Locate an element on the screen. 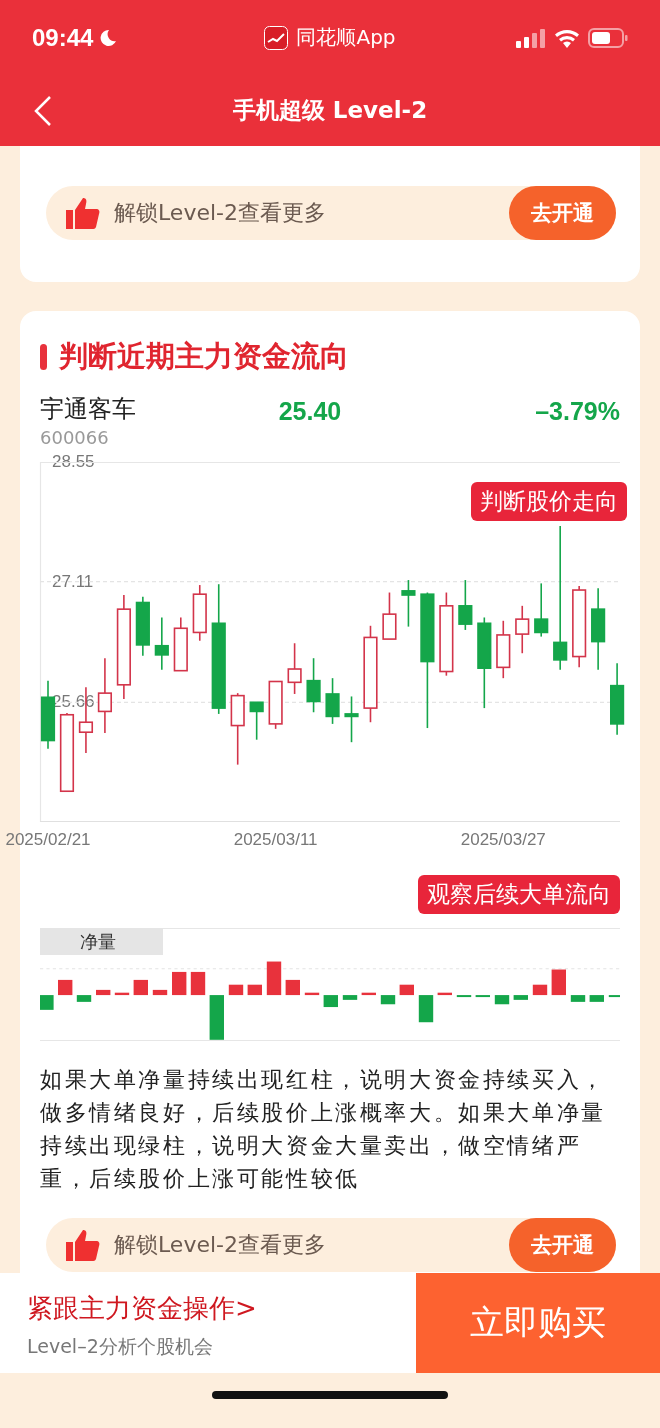  callout-label: 观察后续大单流向 is located at coordinates (519, 894).